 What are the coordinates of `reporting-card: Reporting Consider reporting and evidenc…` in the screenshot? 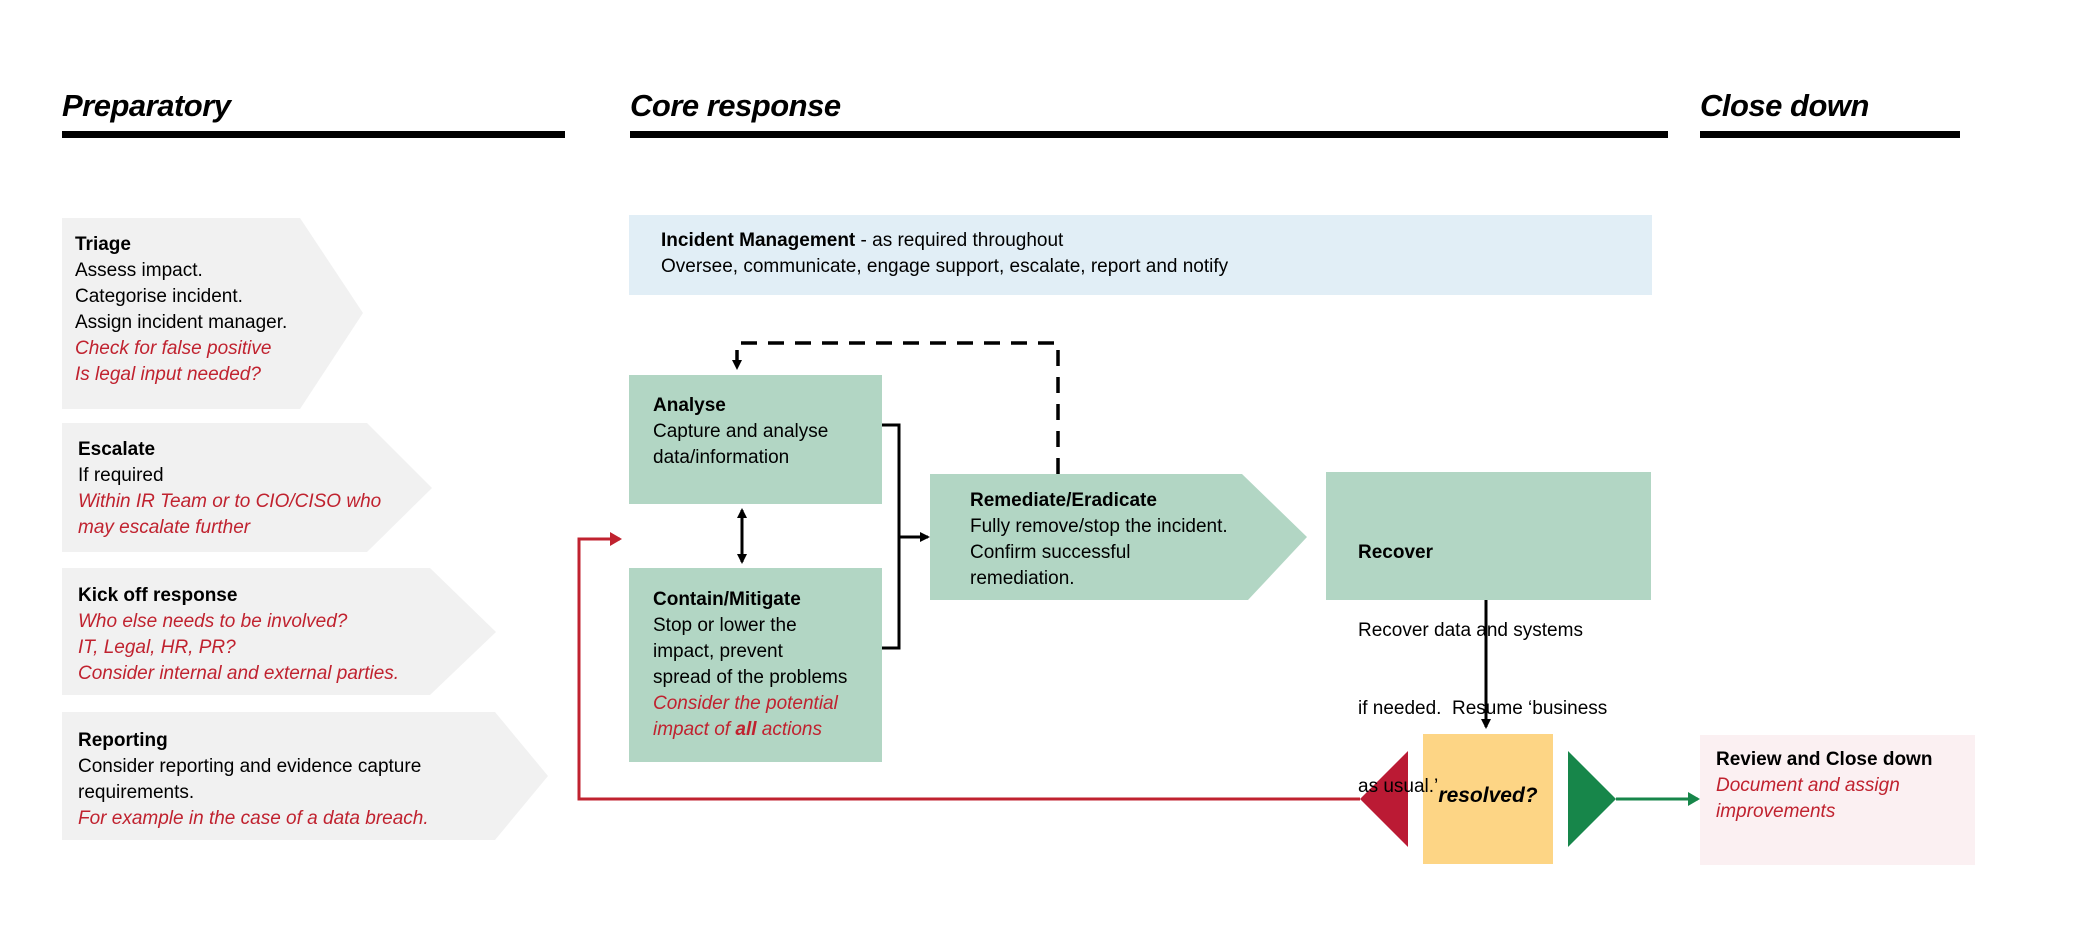 It's located at (253, 780).